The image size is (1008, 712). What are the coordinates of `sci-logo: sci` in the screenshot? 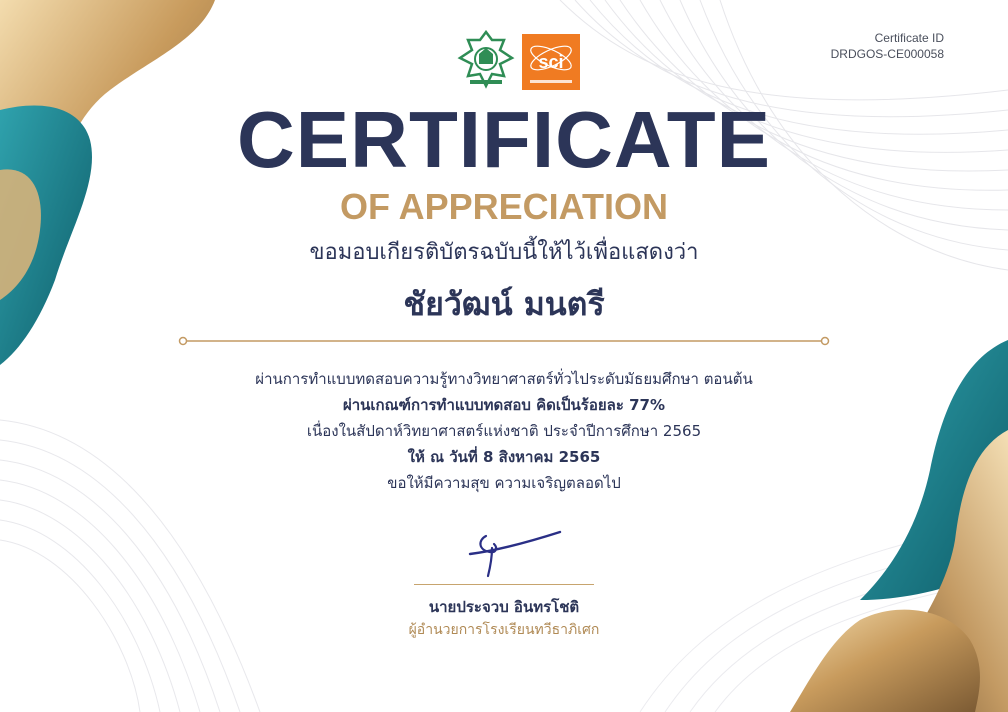 It's located at (551, 62).